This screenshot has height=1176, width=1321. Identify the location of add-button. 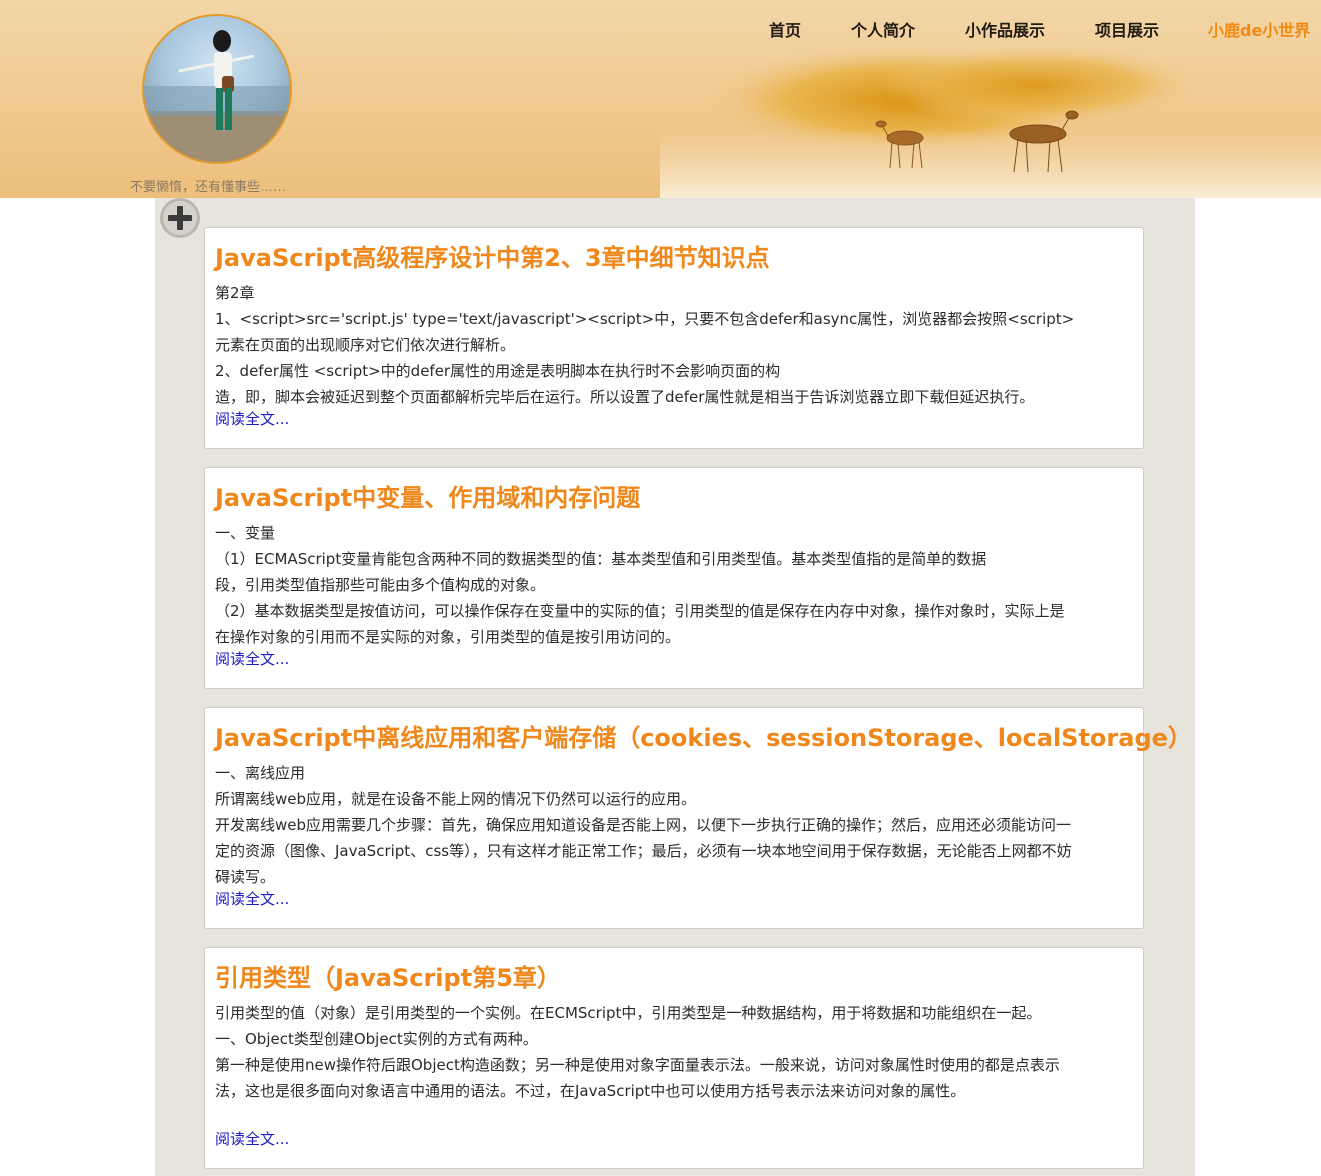
(180, 218).